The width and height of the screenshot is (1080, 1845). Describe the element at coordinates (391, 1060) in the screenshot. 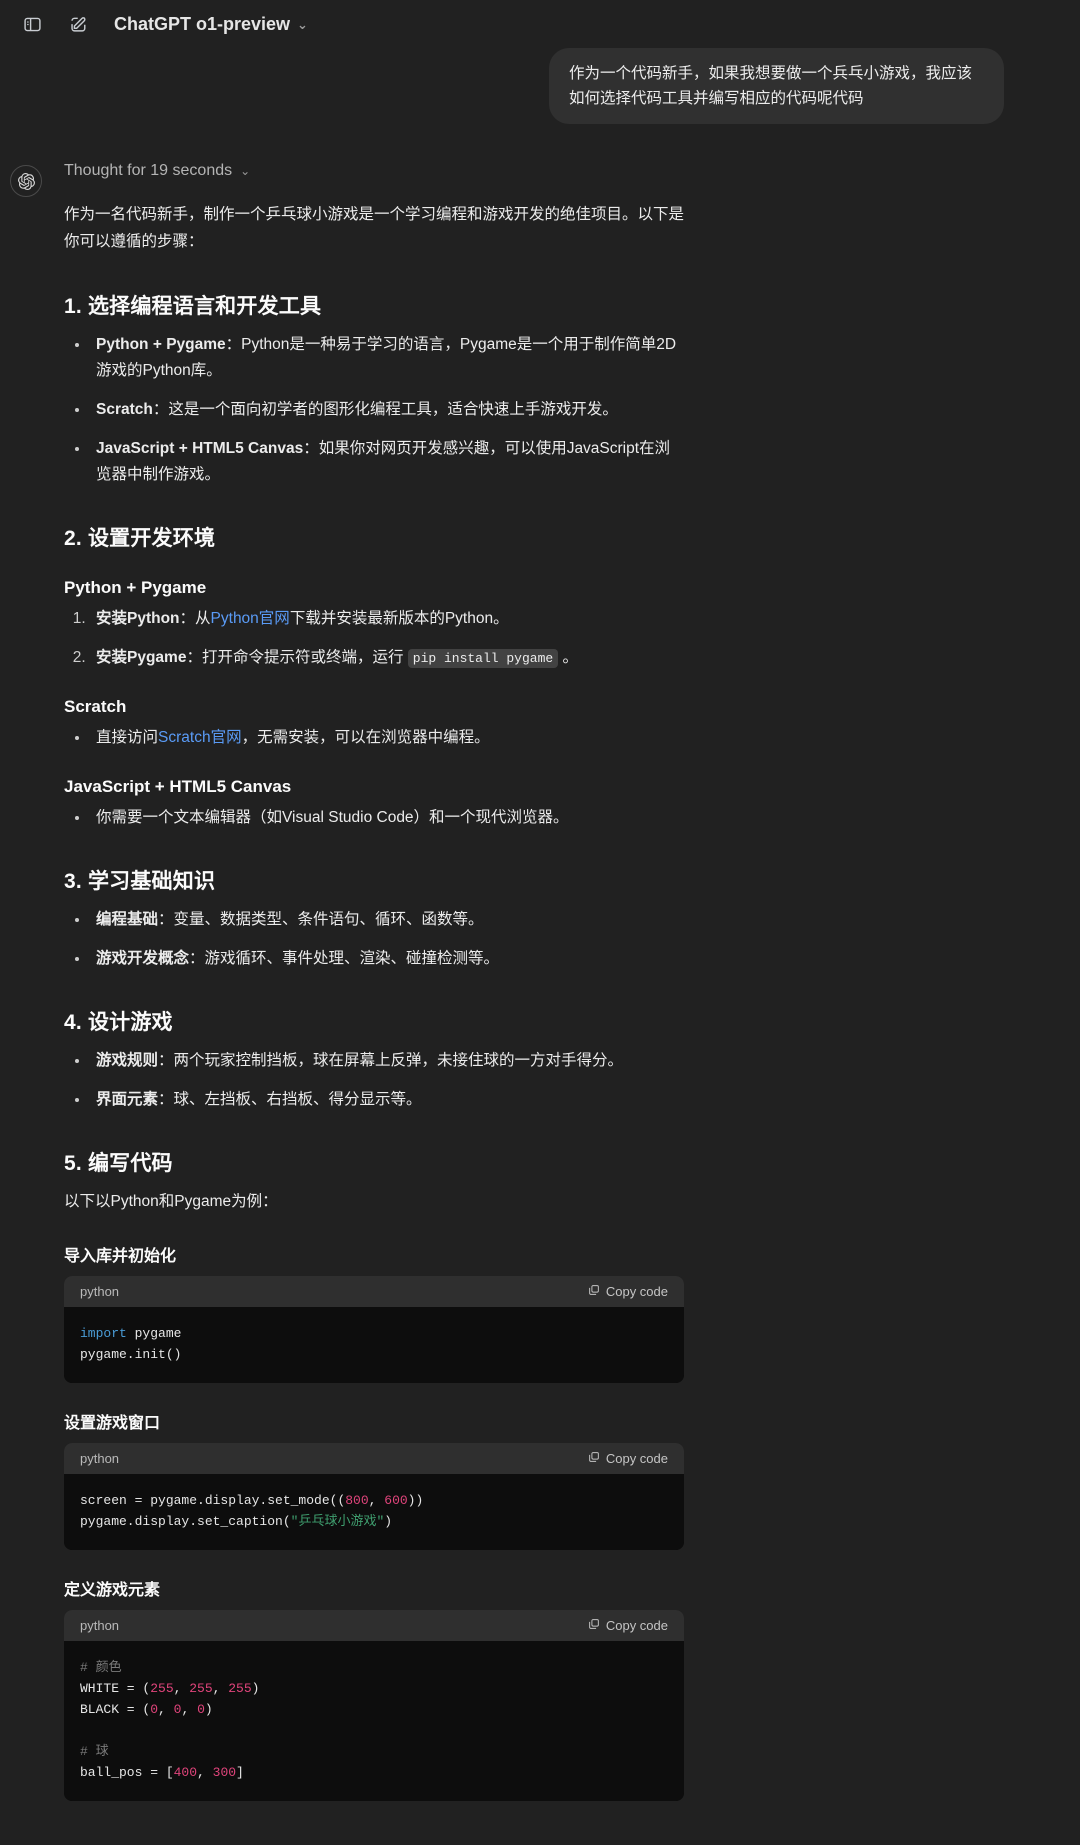

I see `list-item-text: ：两个玩家控制挡板，球在屏幕上反弹，未接住球的一方对手得分。` at that location.